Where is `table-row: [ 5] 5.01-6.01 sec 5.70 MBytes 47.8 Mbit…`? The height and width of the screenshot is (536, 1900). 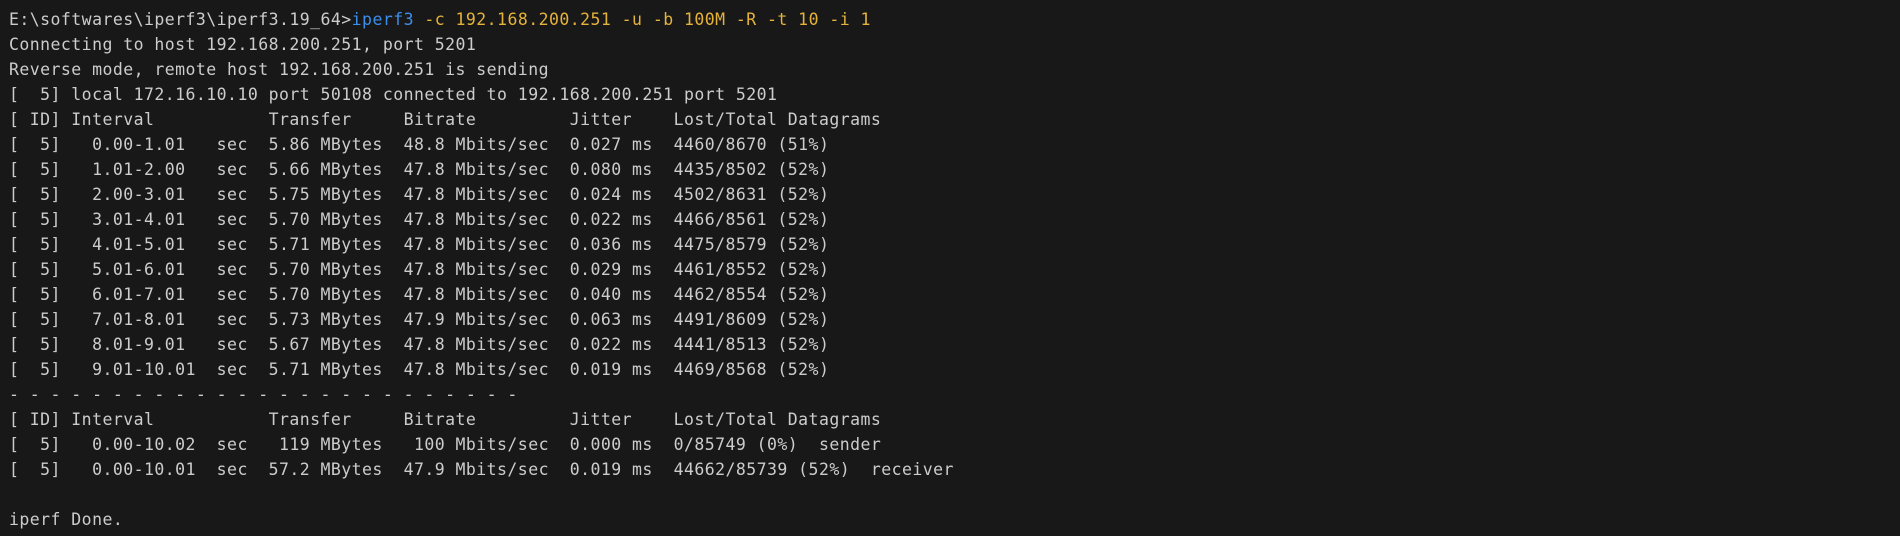
table-row: [ 5] 5.01-6.01 sec 5.70 MBytes 47.8 Mbit… is located at coordinates (419, 269).